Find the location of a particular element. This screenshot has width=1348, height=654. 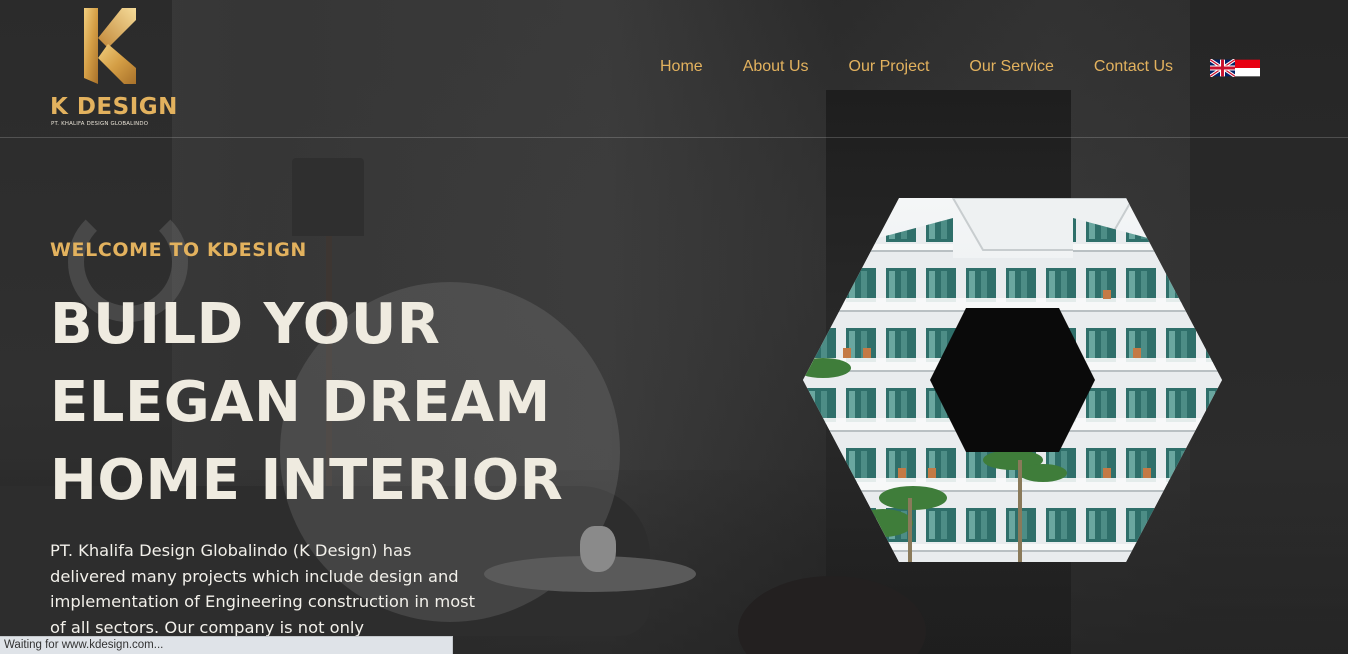

hero-kicker: WELCOME TO KDESIGN is located at coordinates (178, 250).